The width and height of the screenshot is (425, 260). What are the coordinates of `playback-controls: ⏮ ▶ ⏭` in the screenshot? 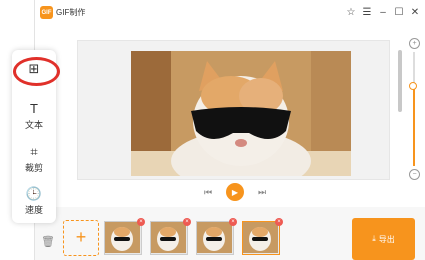 It's located at (235, 192).